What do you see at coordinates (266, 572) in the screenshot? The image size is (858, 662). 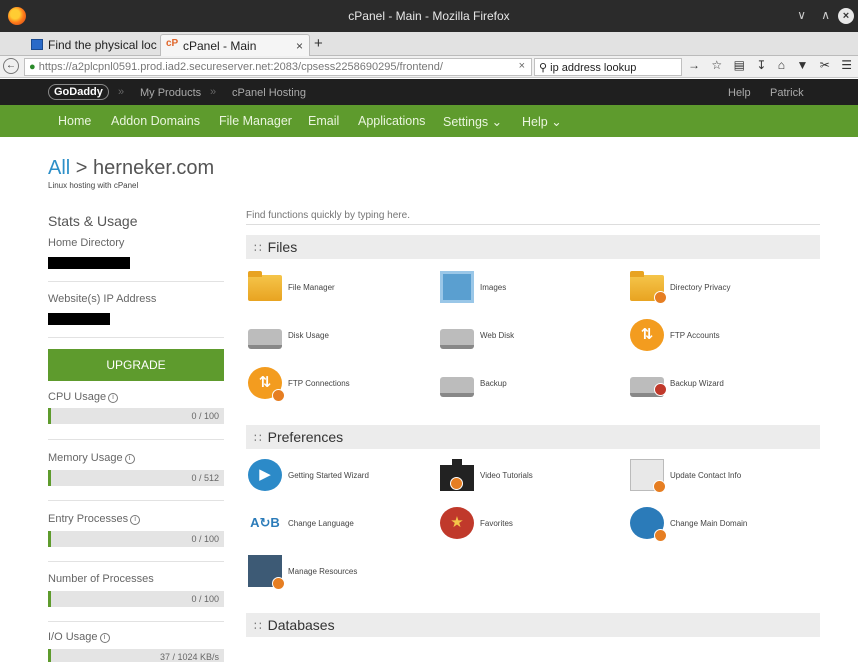 I see `server-icon` at bounding box center [266, 572].